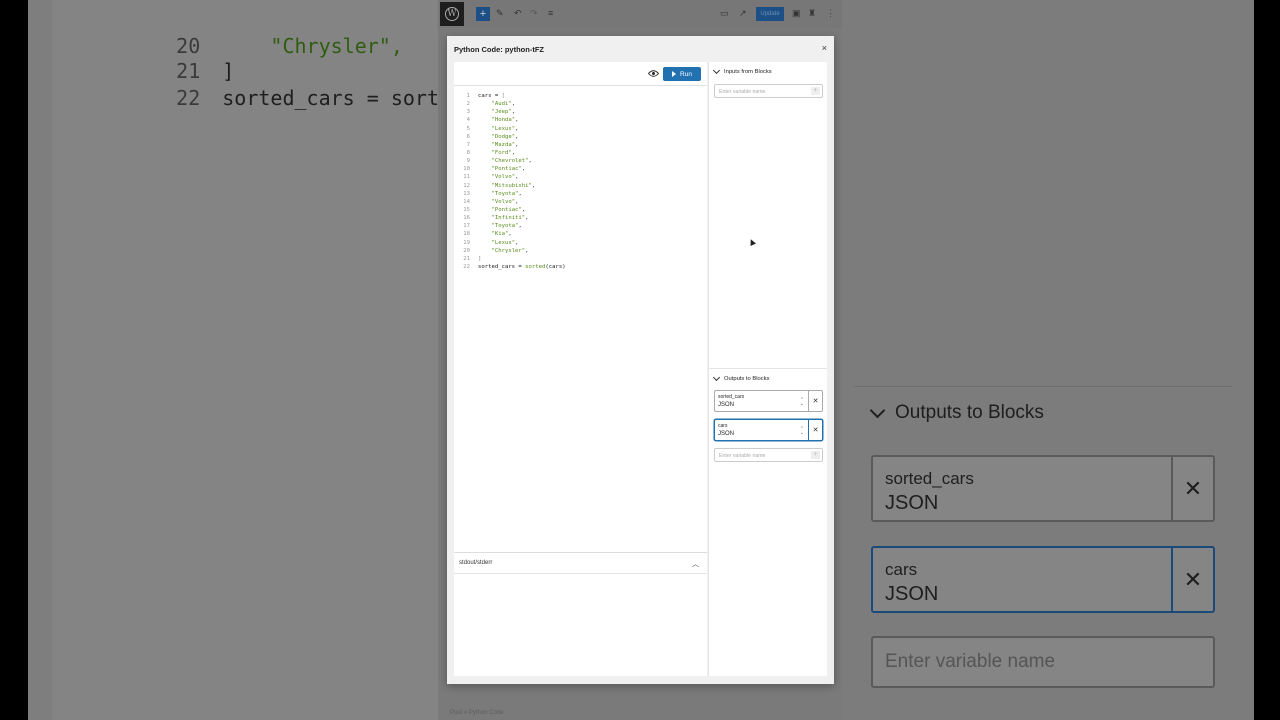 The width and height of the screenshot is (1280, 720). I want to click on line-number: 5, so click(468, 128).